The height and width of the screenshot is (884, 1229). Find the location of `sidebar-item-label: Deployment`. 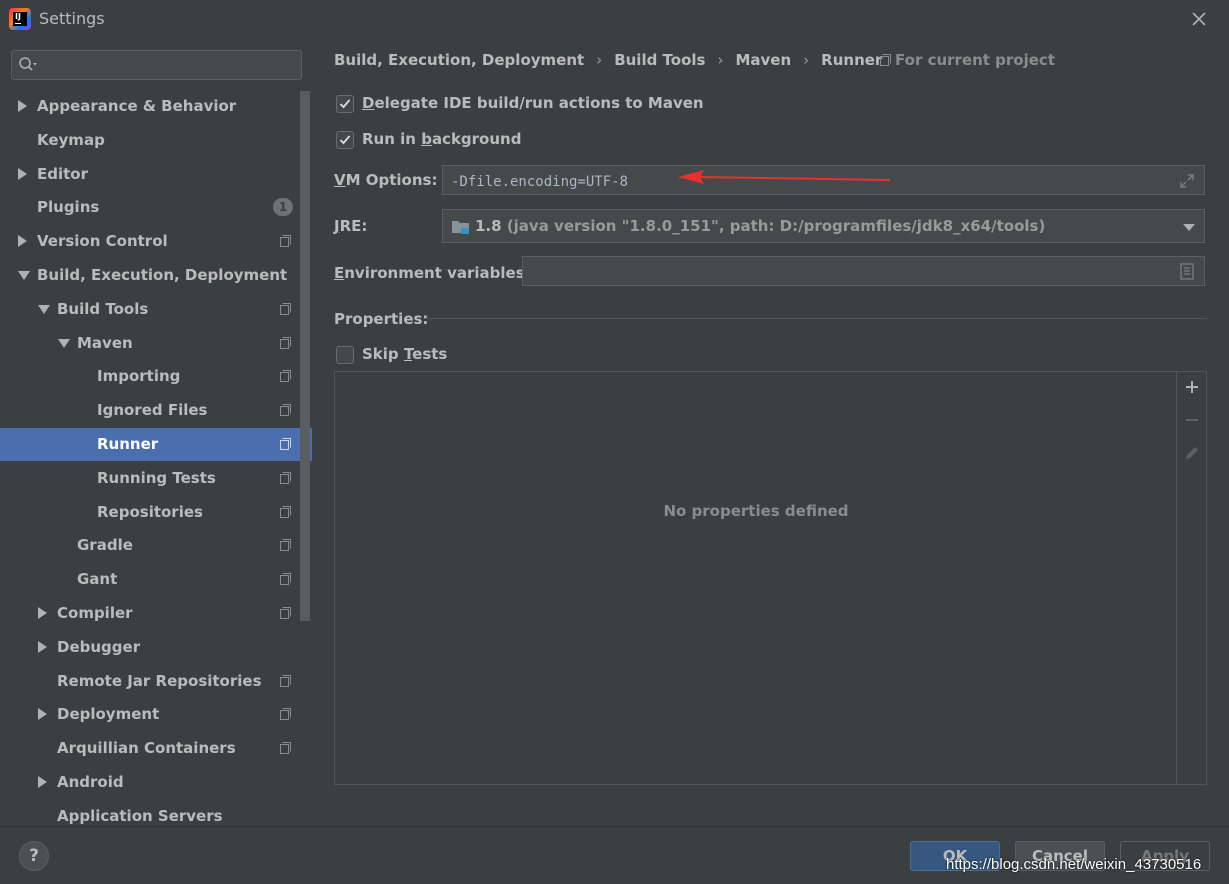

sidebar-item-label: Deployment is located at coordinates (108, 714).